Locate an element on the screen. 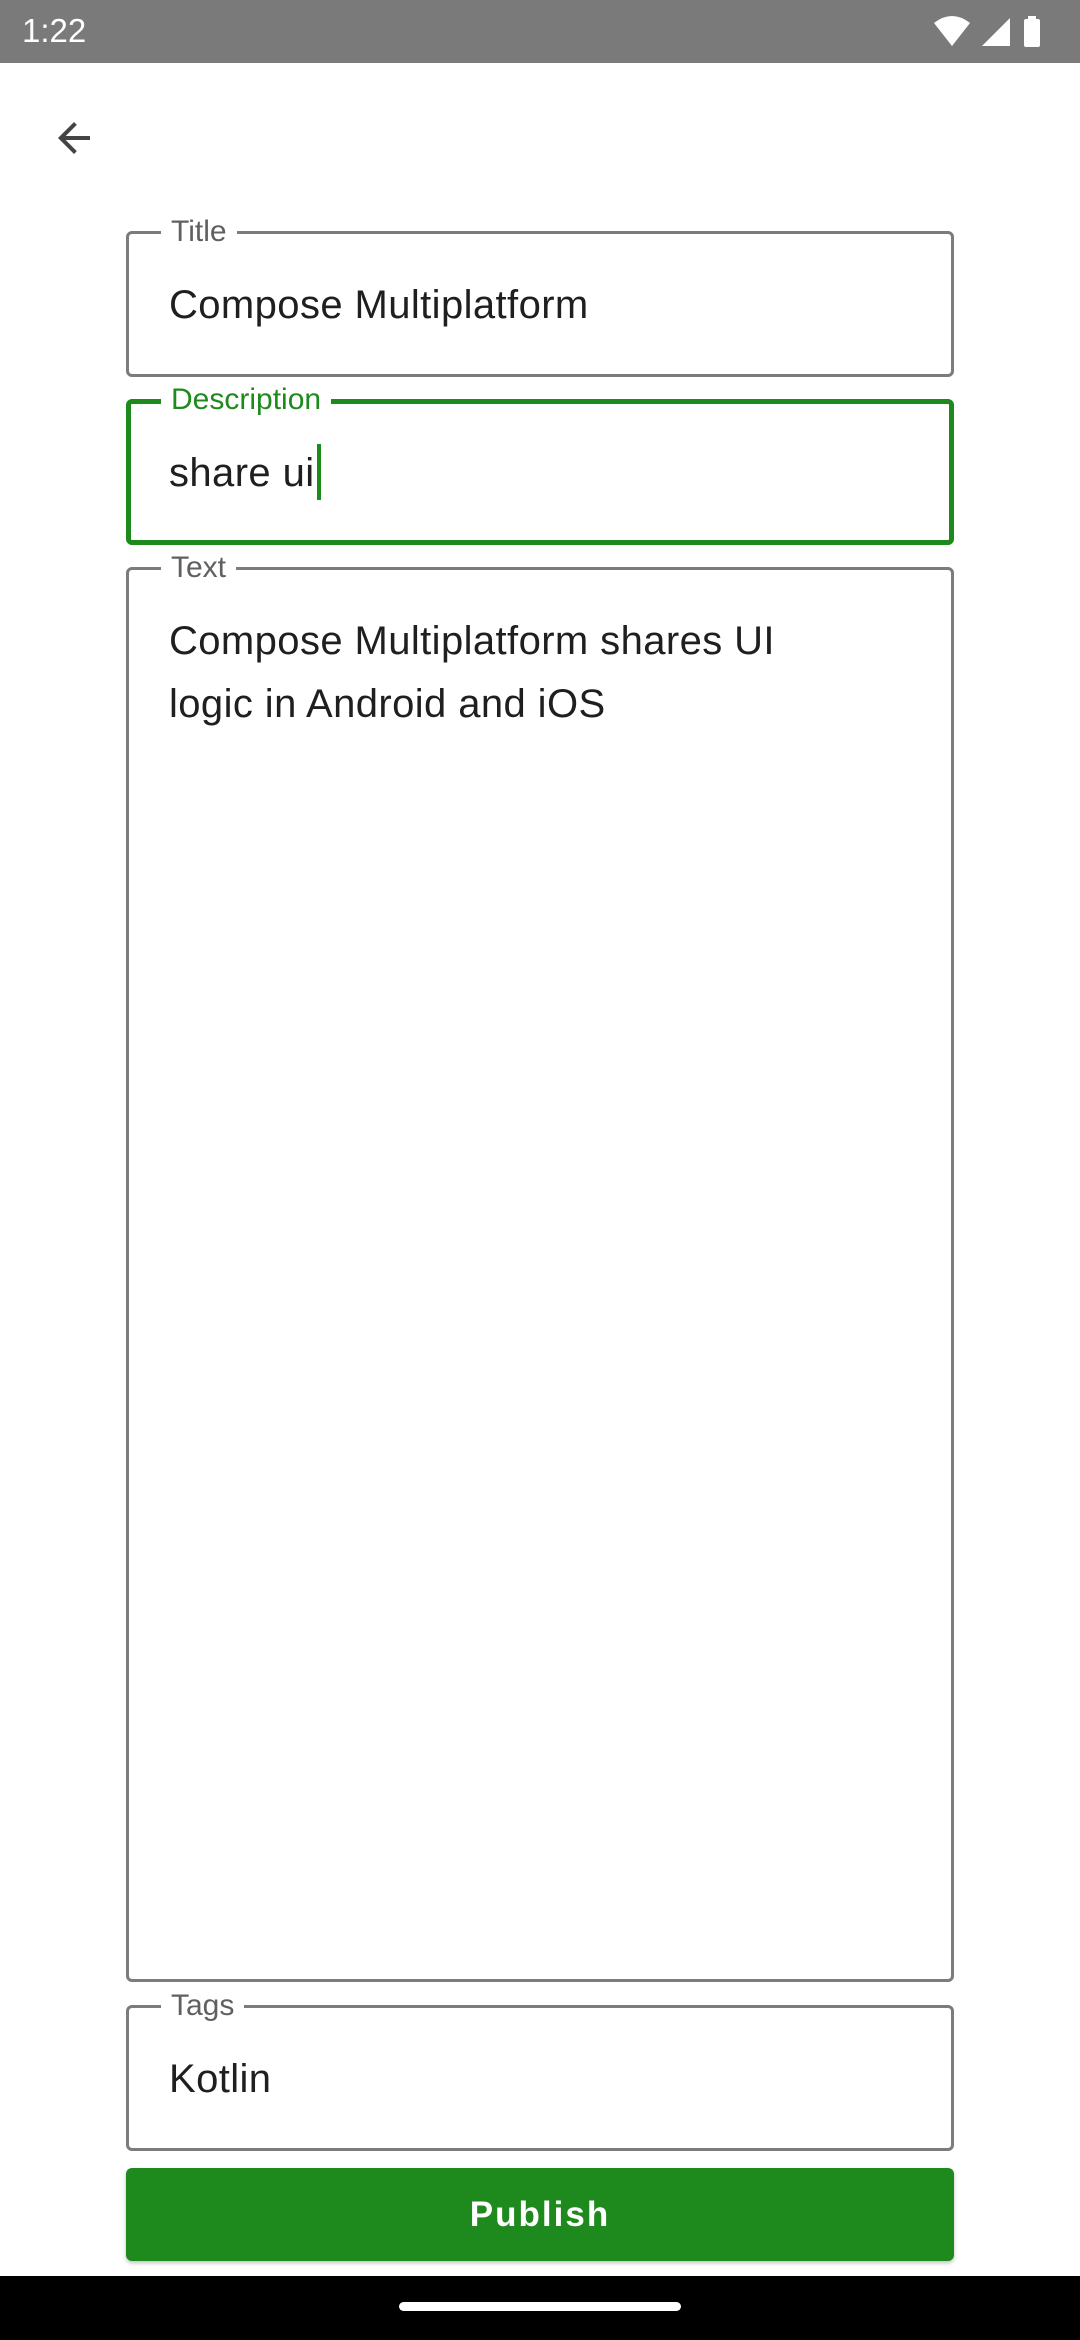 The image size is (1080, 2340). status-time: 1:22 is located at coordinates (54, 30).